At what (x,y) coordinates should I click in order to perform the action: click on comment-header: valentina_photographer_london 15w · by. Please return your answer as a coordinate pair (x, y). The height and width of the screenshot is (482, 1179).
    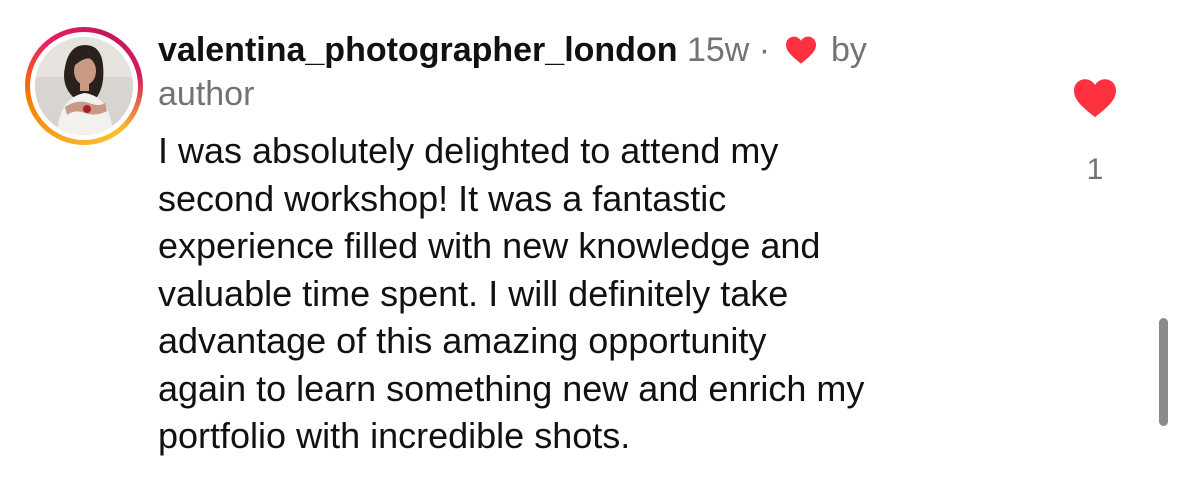
    Looking at the image, I should click on (558, 50).